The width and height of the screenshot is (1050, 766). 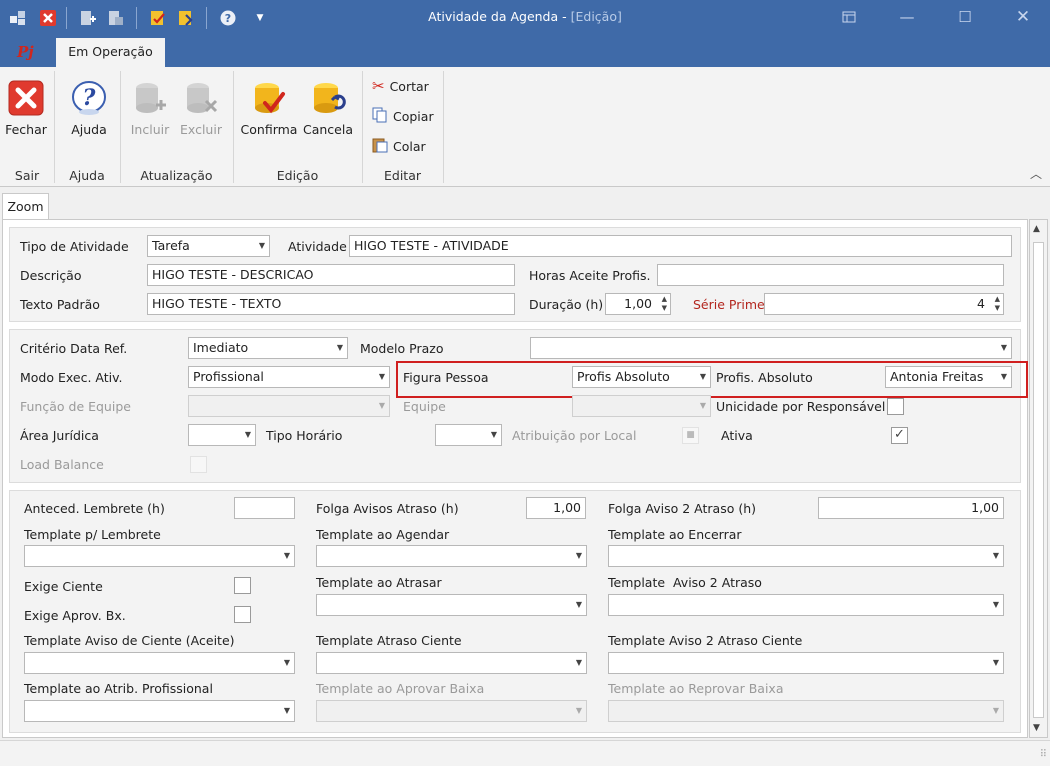 What do you see at coordinates (1036, 173) in the screenshot?
I see `collapse-ribbon-icon: ︿` at bounding box center [1036, 173].